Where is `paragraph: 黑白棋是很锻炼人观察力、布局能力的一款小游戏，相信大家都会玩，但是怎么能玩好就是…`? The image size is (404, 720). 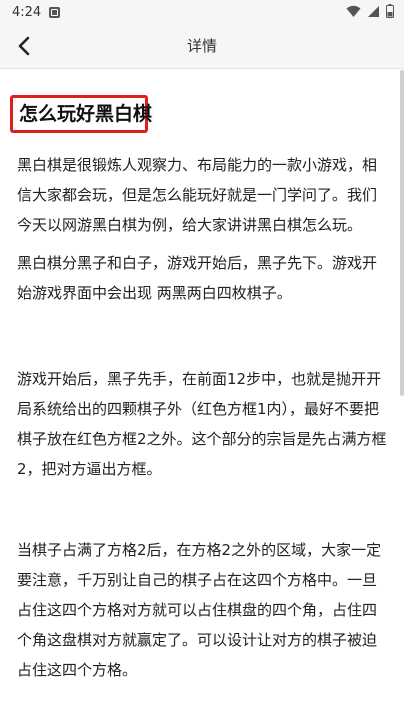 paragraph: 黑白棋是很锻炼人观察力、布局能力的一款小游戏，相信大家都会玩，但是怎么能玩好就是… is located at coordinates (197, 195).